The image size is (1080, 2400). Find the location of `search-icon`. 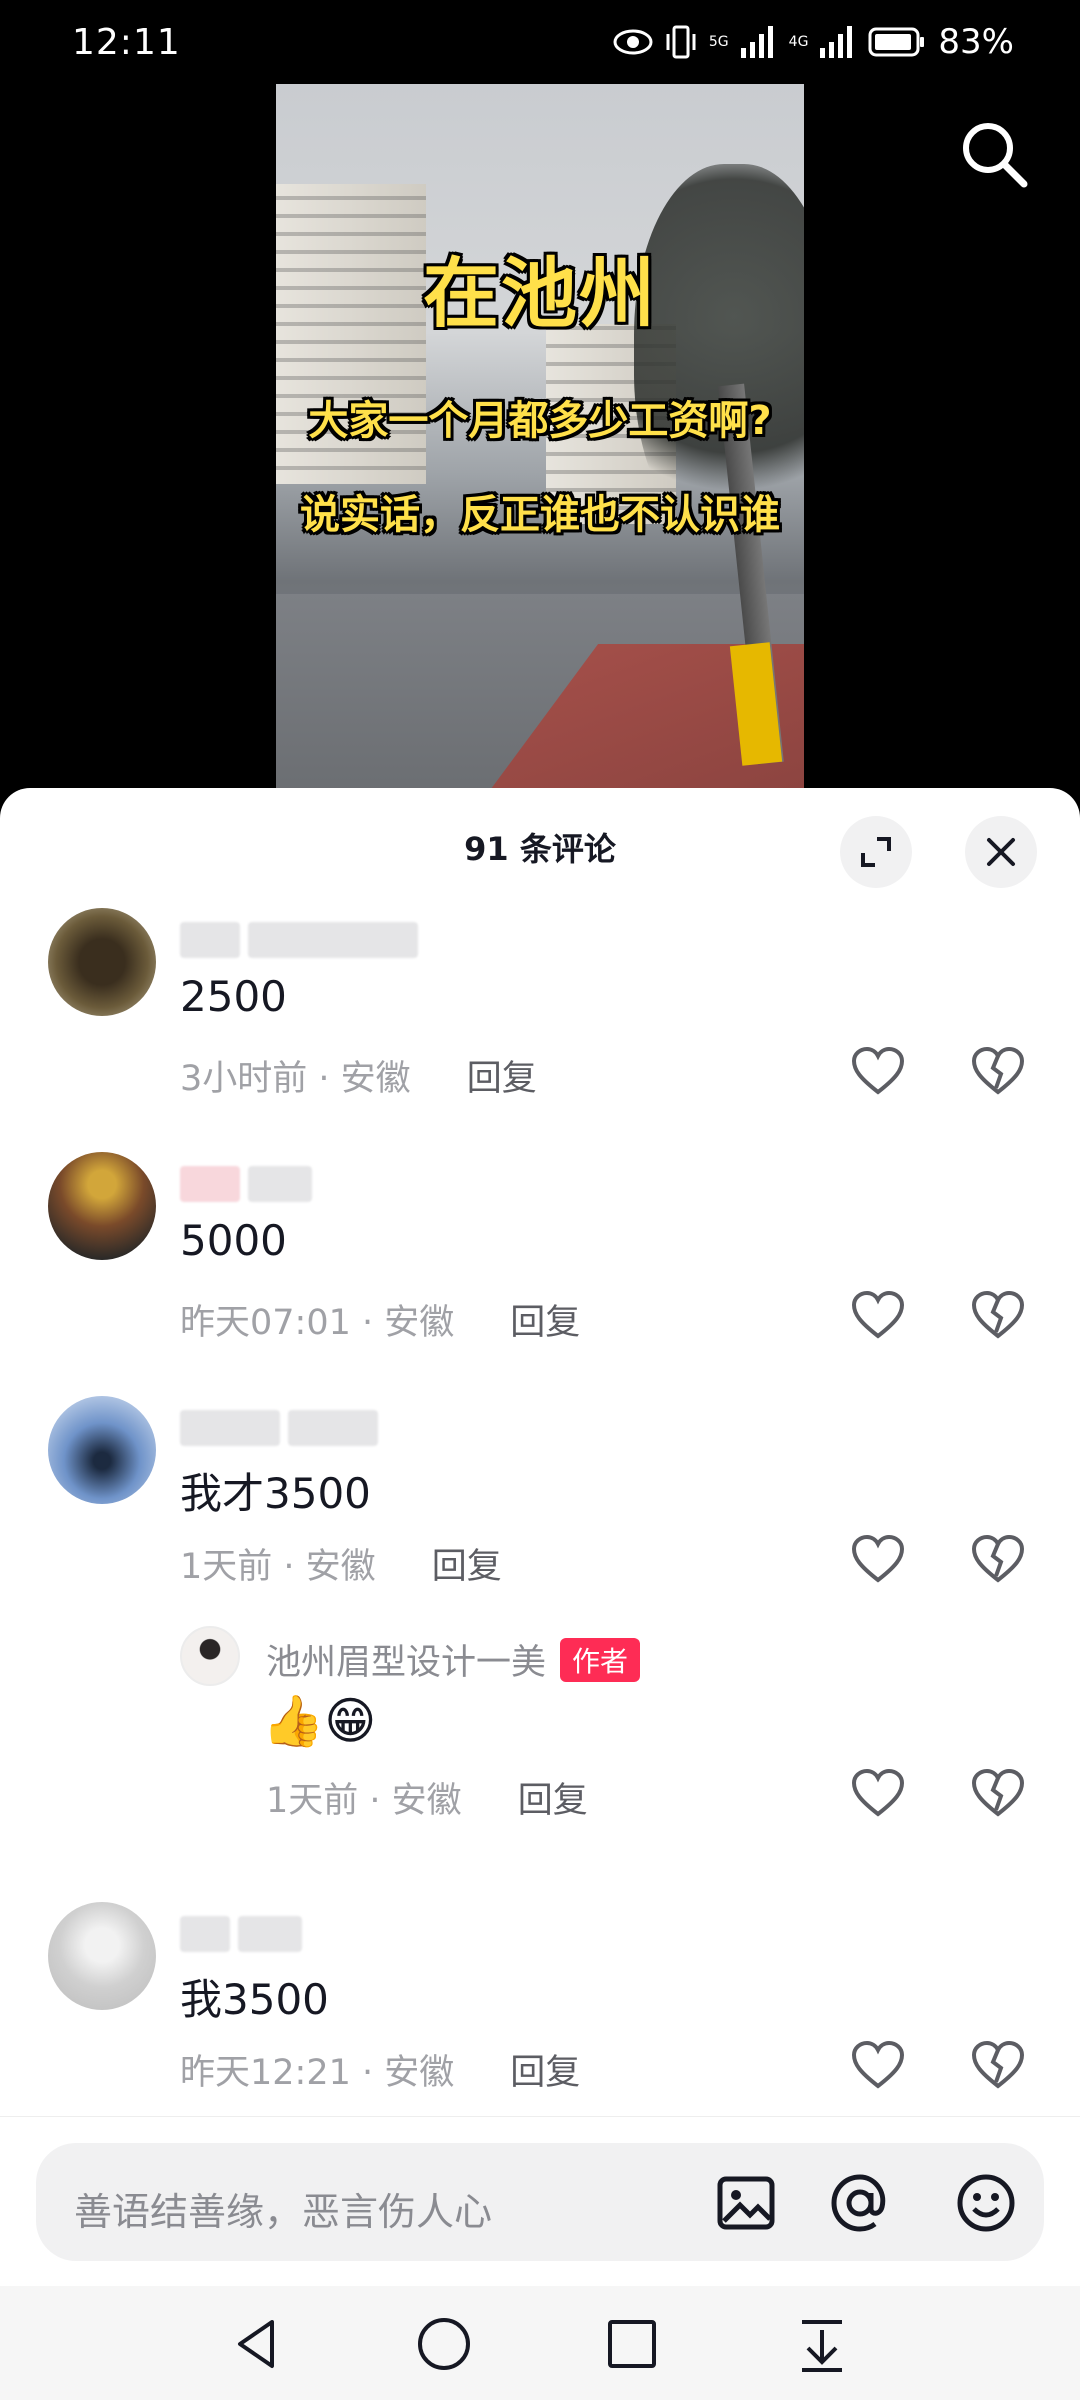

search-icon is located at coordinates (994, 154).